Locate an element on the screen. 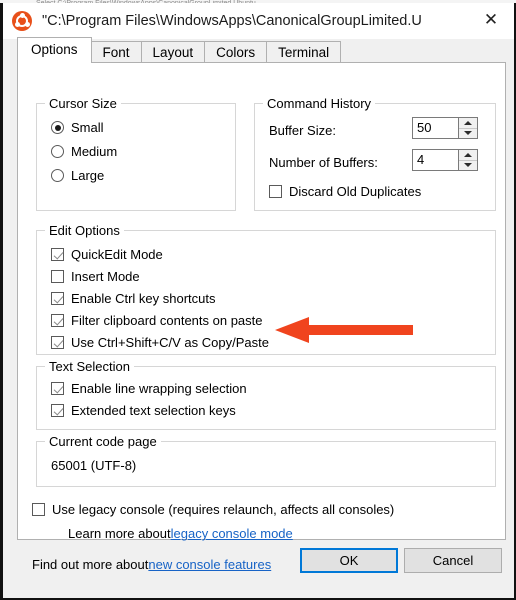 This screenshot has width=516, height=600. checkbox-discard-old-duplicates: Discard Old Duplicates is located at coordinates (345, 191).